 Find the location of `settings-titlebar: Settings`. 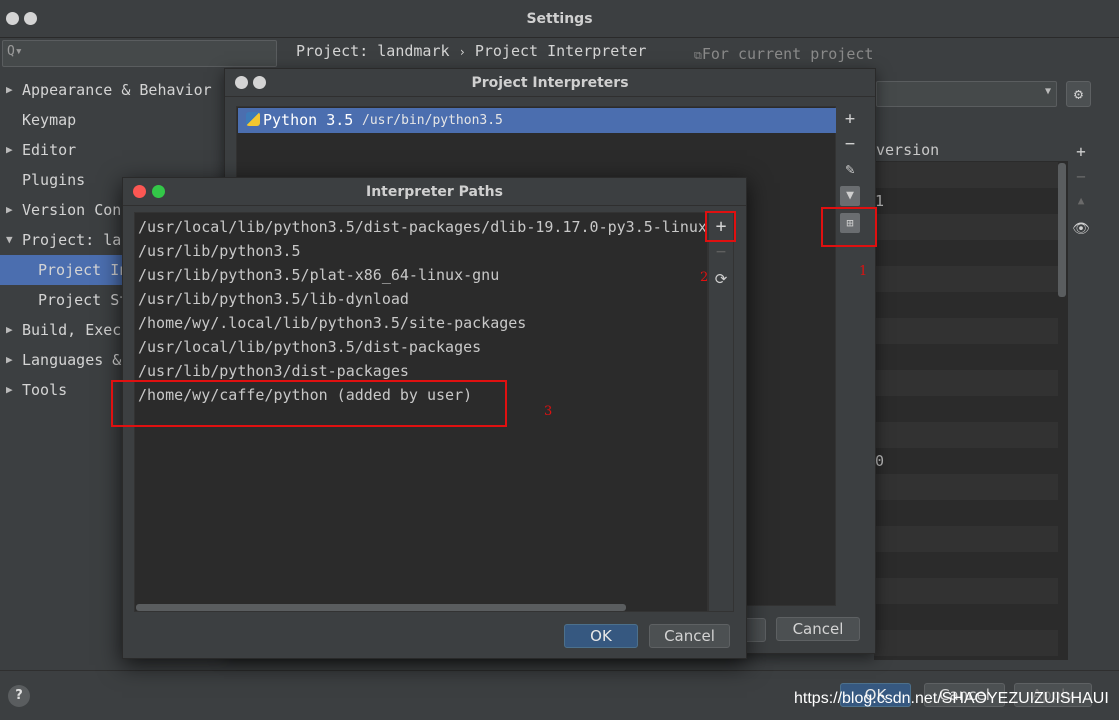

settings-titlebar: Settings is located at coordinates (559, 19).